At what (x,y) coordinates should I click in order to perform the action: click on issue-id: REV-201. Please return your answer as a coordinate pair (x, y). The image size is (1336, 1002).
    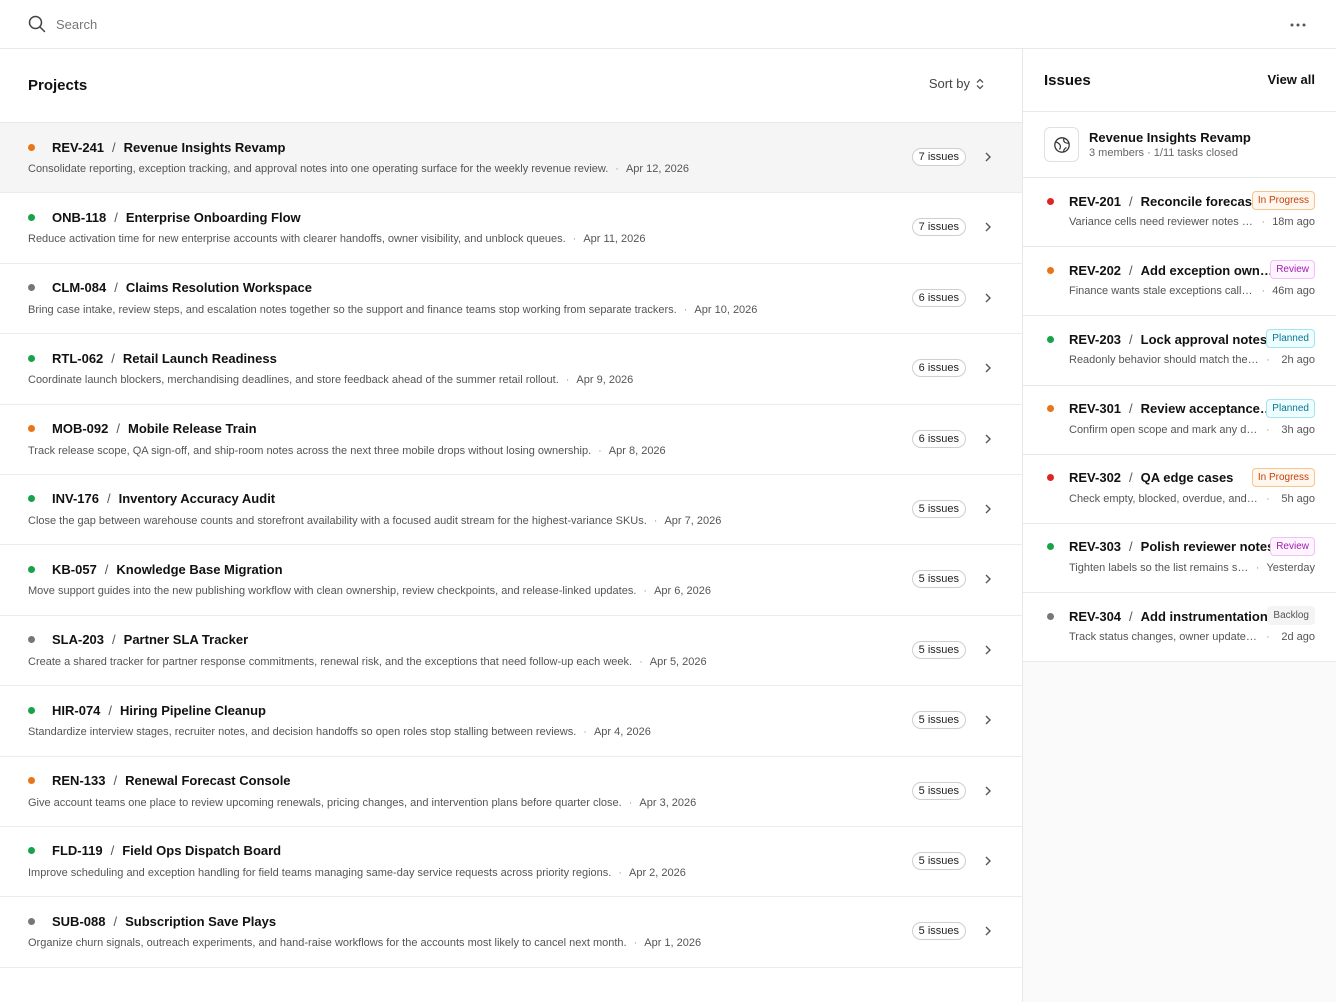
    Looking at the image, I should click on (1095, 201).